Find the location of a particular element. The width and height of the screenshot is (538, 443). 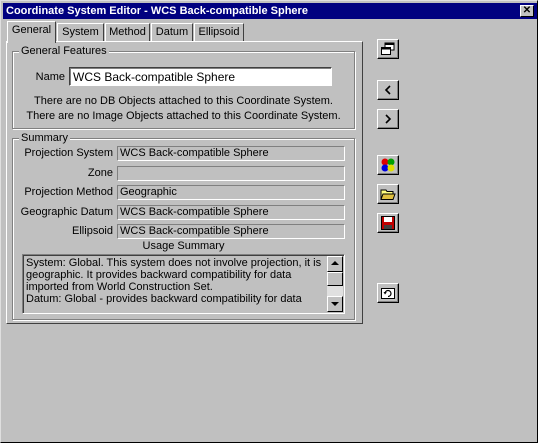

reload-button is located at coordinates (388, 293).